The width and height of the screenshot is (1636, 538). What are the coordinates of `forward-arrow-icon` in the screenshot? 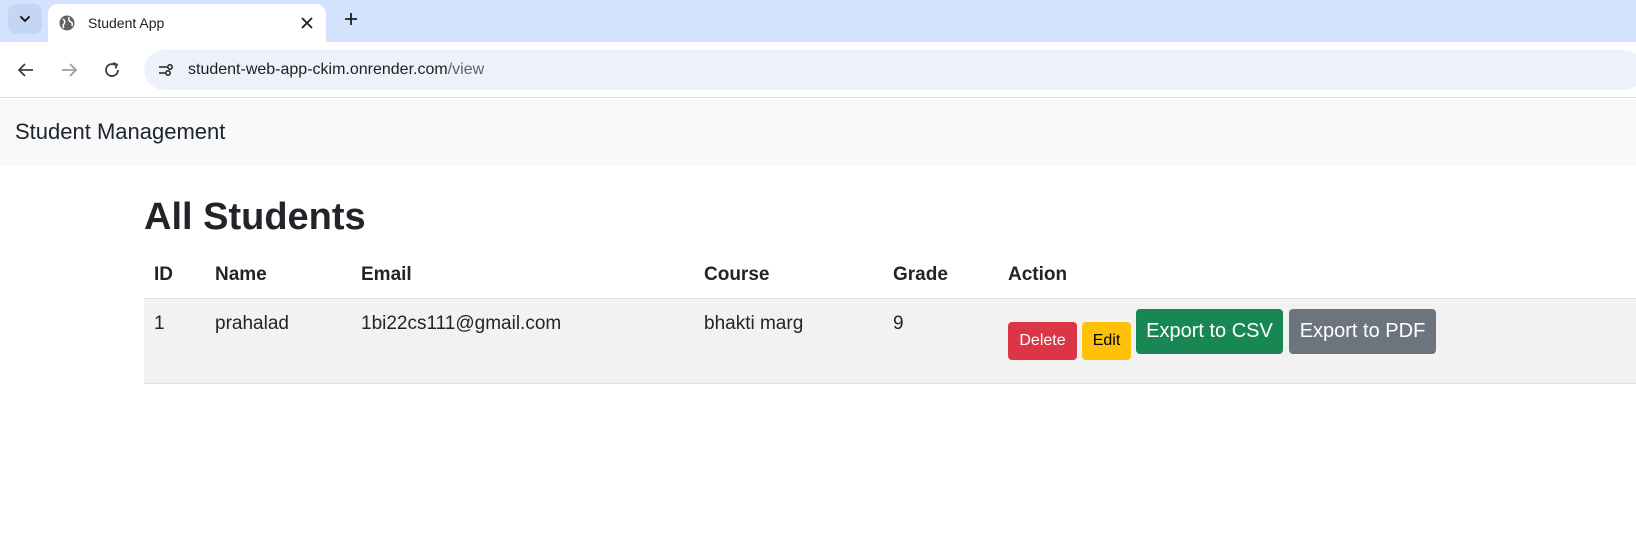 It's located at (70, 70).